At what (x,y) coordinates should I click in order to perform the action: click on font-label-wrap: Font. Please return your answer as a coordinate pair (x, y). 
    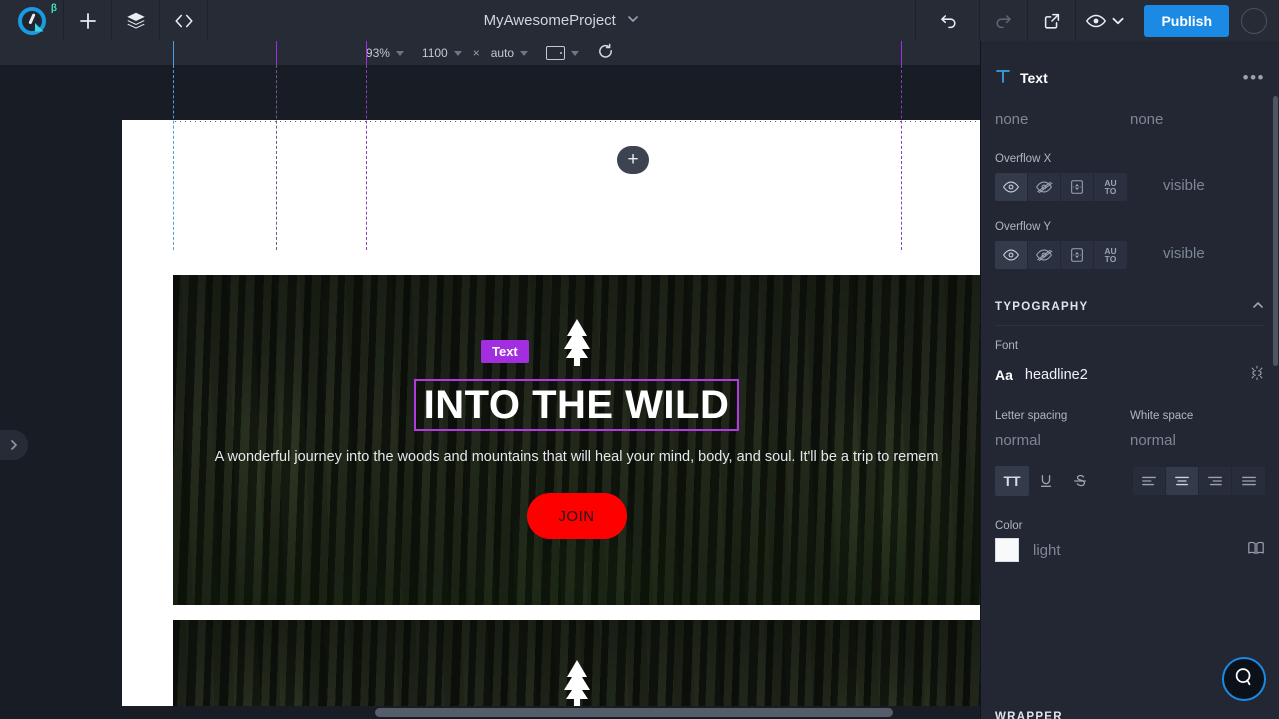
    Looking at the image, I should click on (1130, 346).